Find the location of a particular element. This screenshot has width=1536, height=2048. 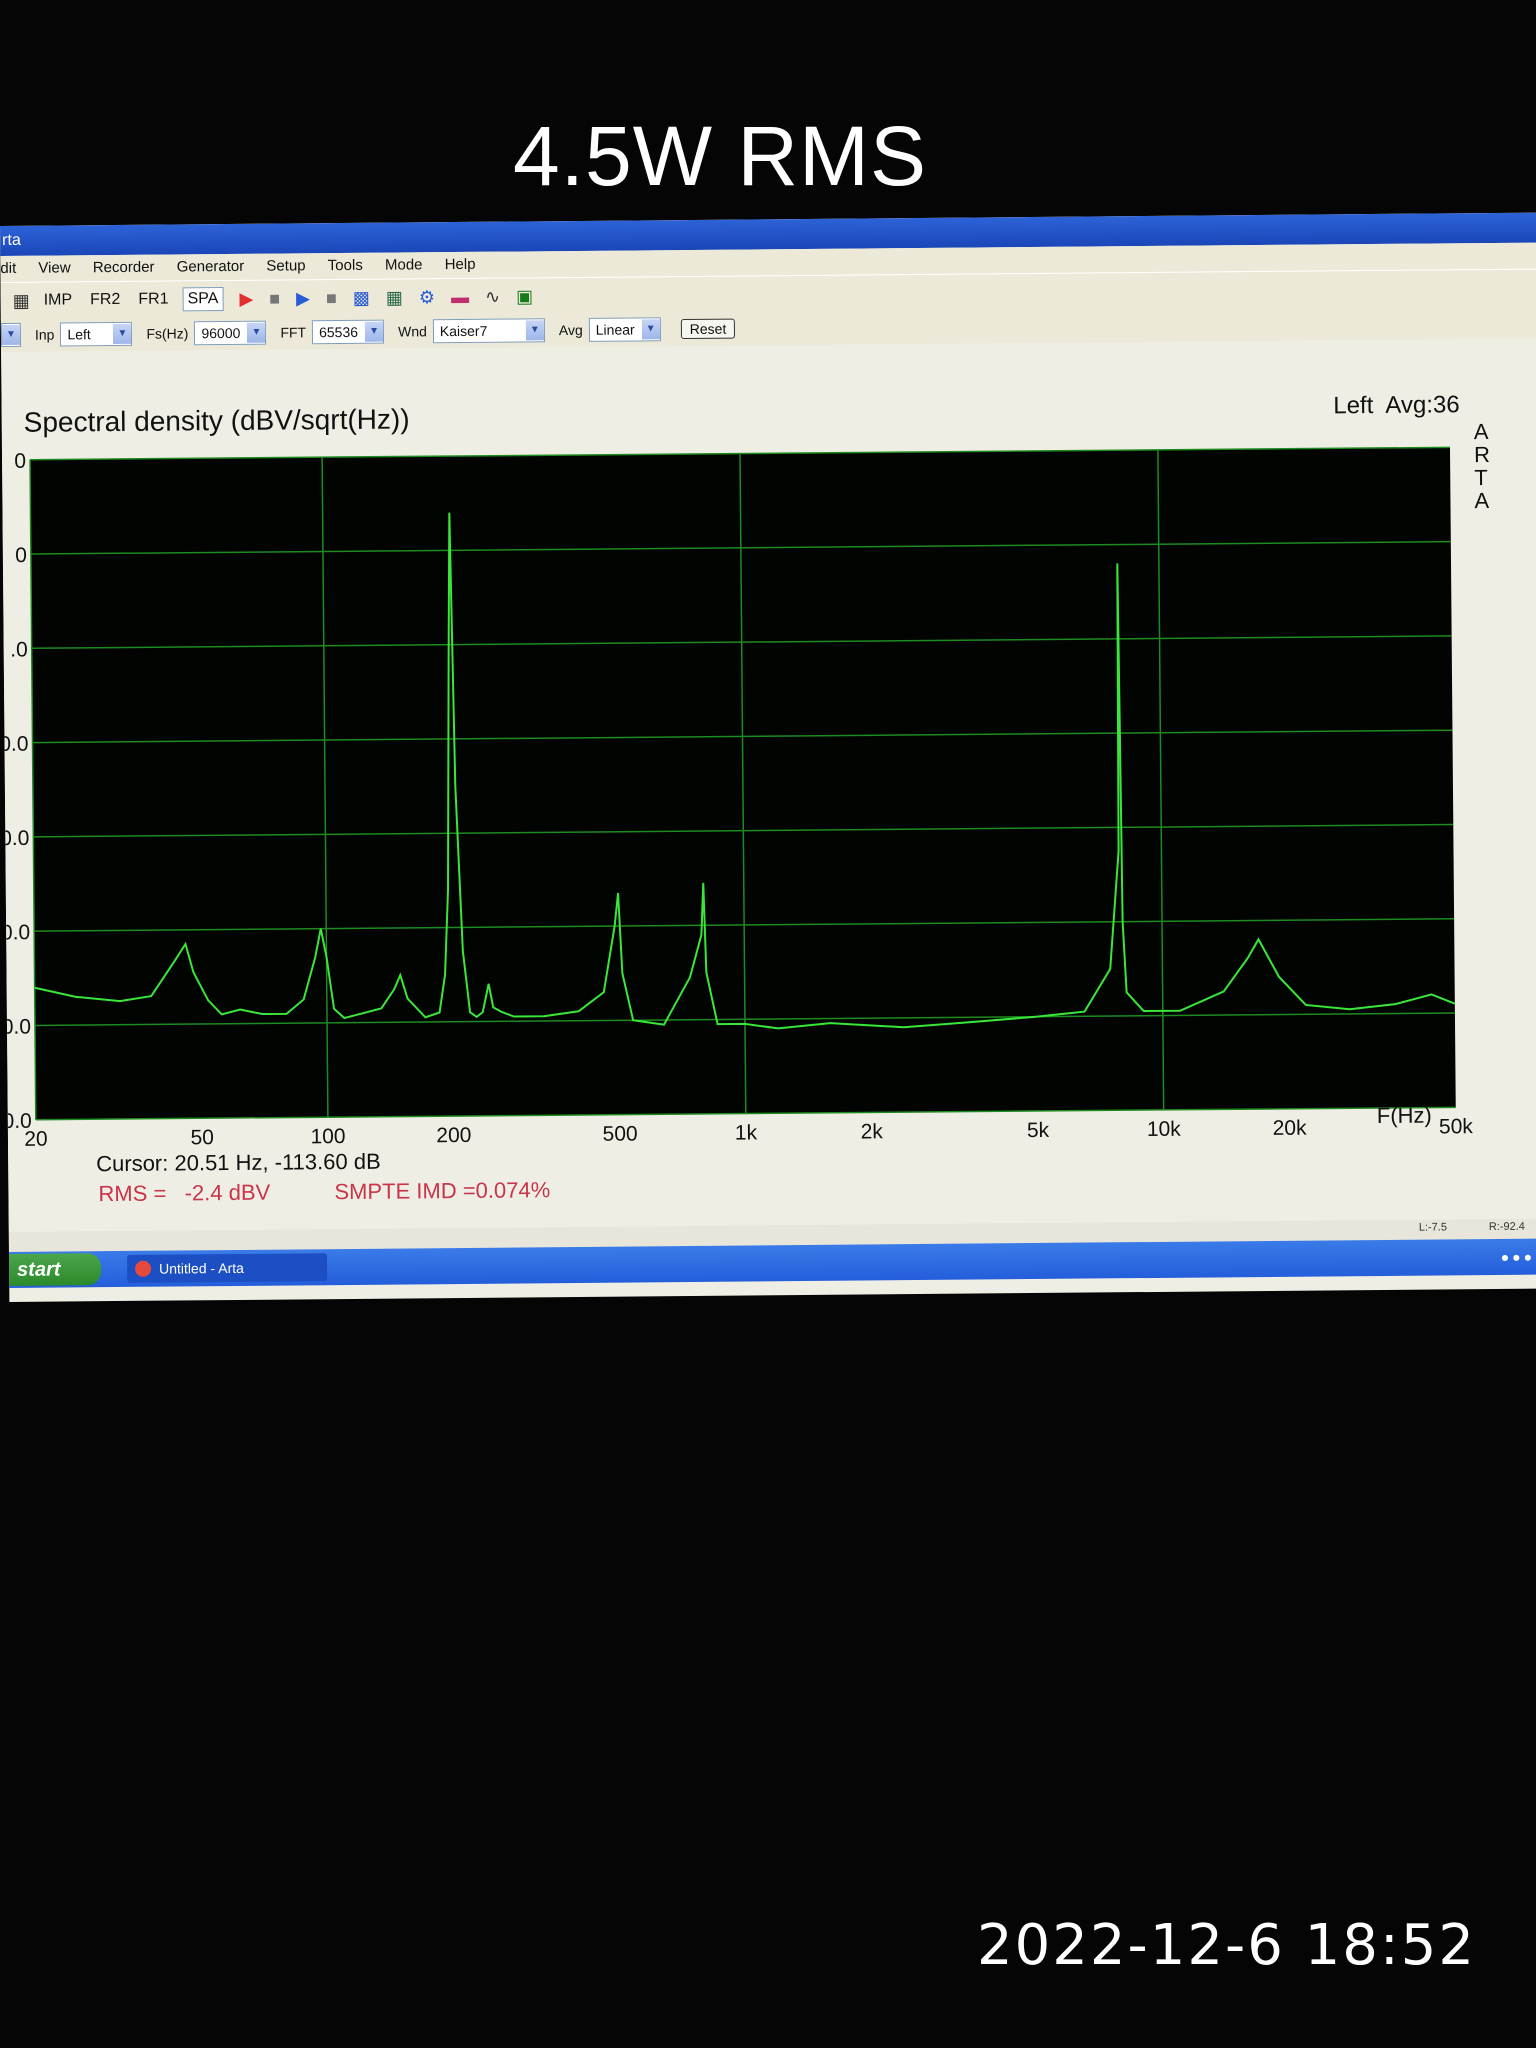

fft-label: FFT is located at coordinates (293, 332).